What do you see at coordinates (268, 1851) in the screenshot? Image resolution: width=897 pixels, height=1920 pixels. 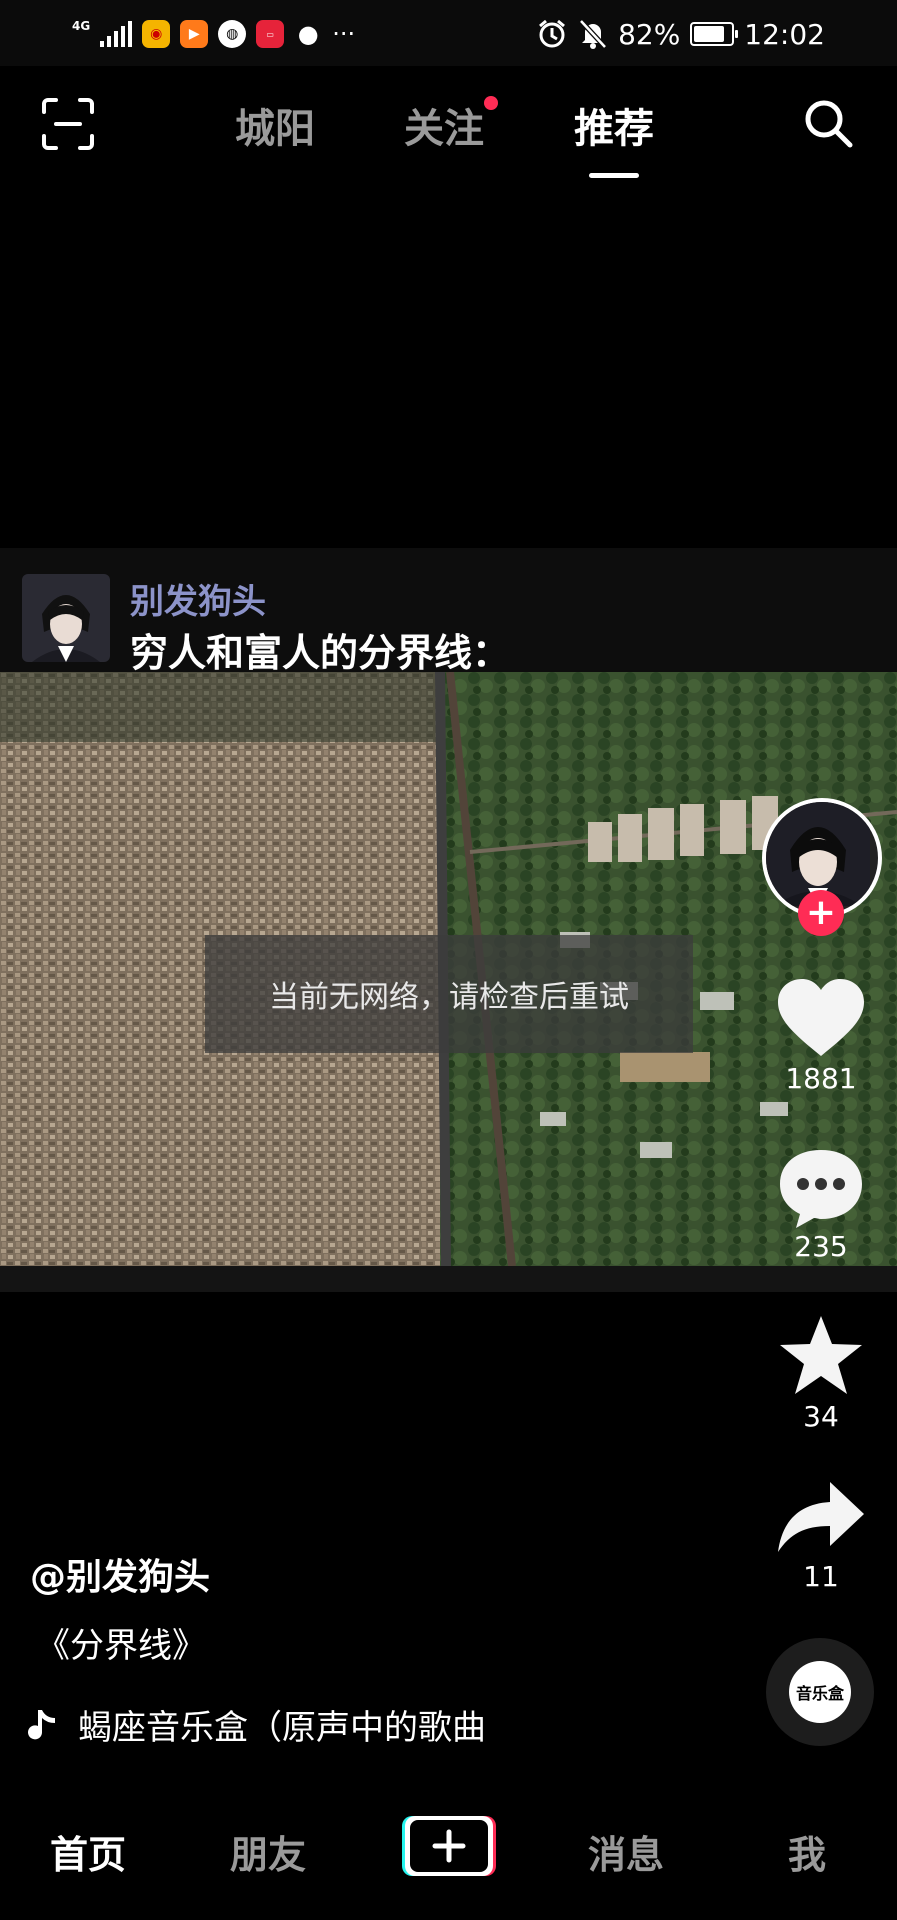 I see `nav-friends: 朋友` at bounding box center [268, 1851].